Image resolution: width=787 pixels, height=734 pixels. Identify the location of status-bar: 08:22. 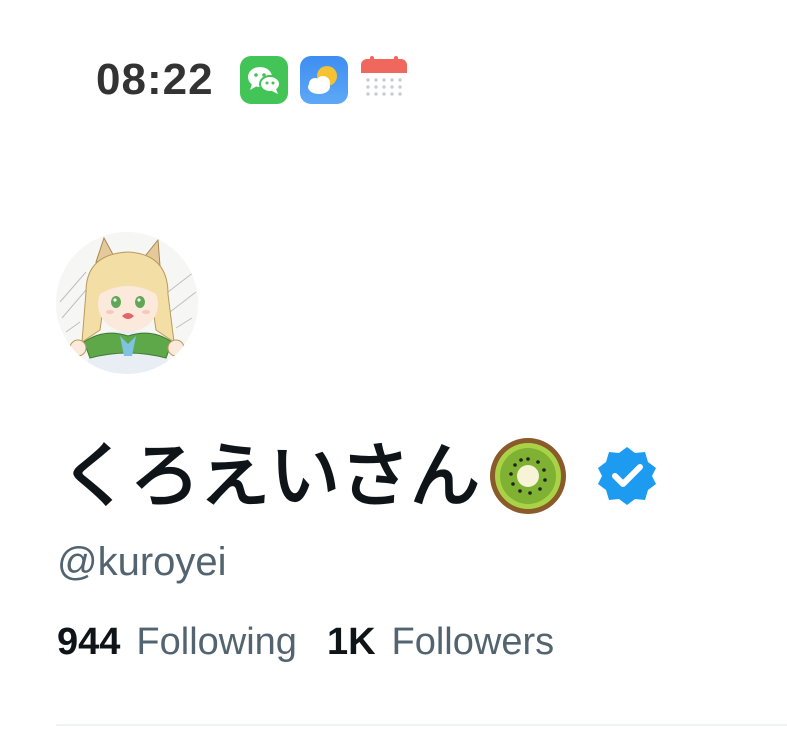
(393, 55).